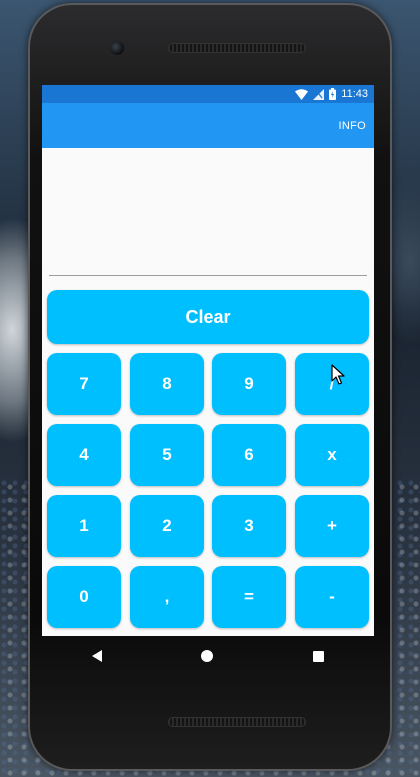 The height and width of the screenshot is (777, 420). Describe the element at coordinates (332, 526) in the screenshot. I see `key-plus: +` at that location.